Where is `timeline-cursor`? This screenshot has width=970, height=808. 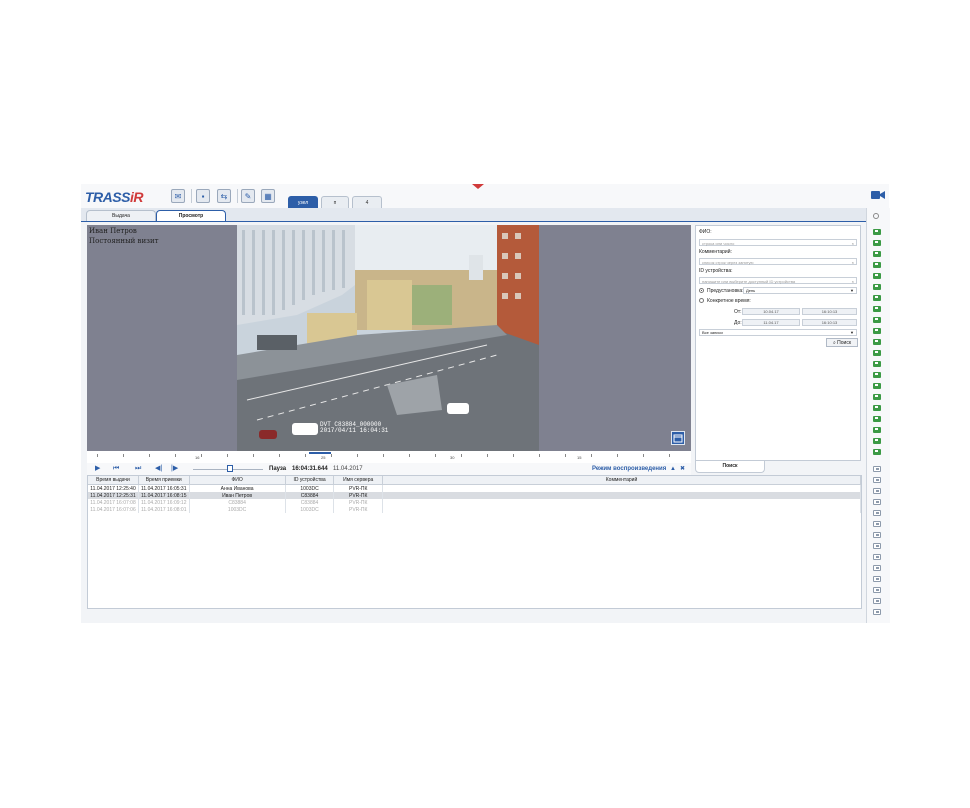 timeline-cursor is located at coordinates (320, 453).